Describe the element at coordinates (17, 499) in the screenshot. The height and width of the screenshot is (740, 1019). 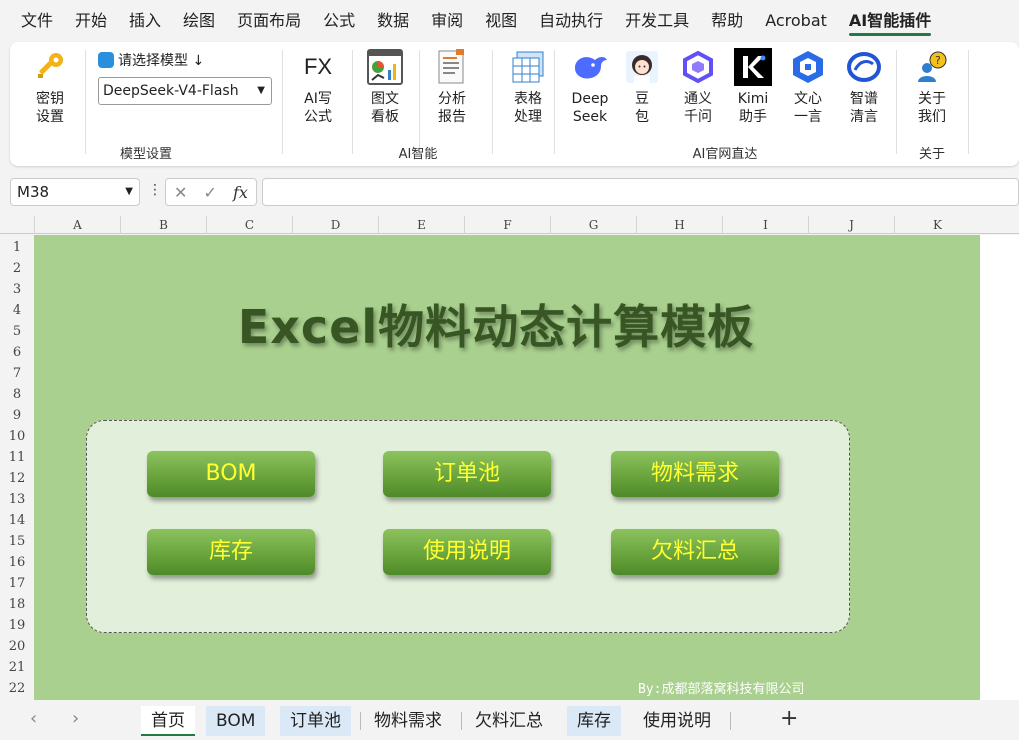
I see `row-header: 13` at that location.